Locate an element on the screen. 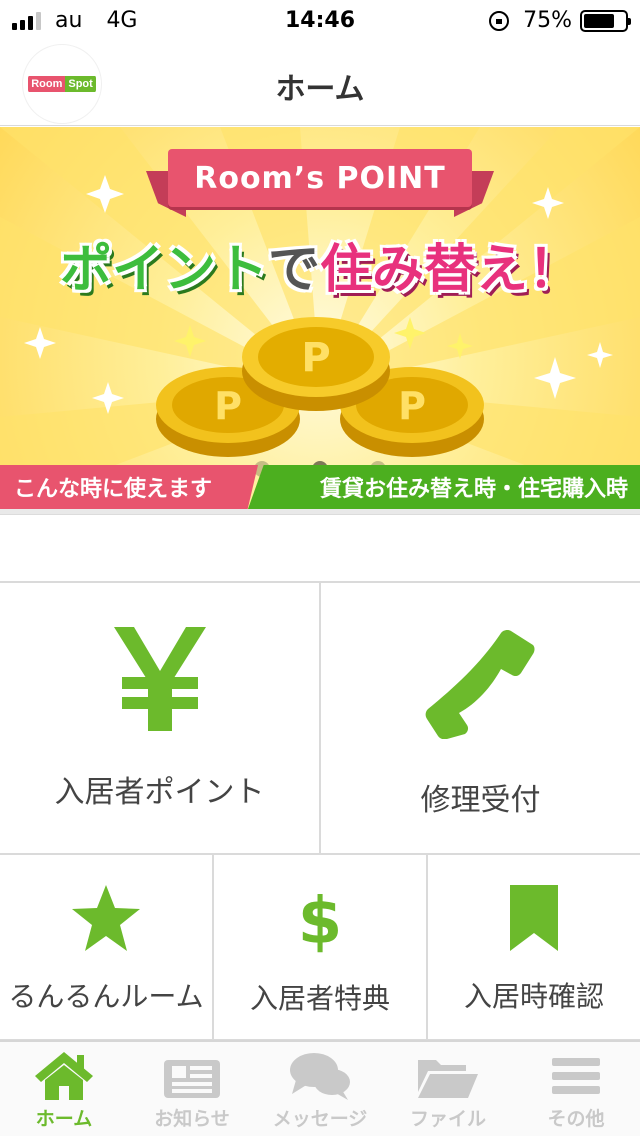 This screenshot has height=1136, width=640. folder-icon is located at coordinates (448, 1079).